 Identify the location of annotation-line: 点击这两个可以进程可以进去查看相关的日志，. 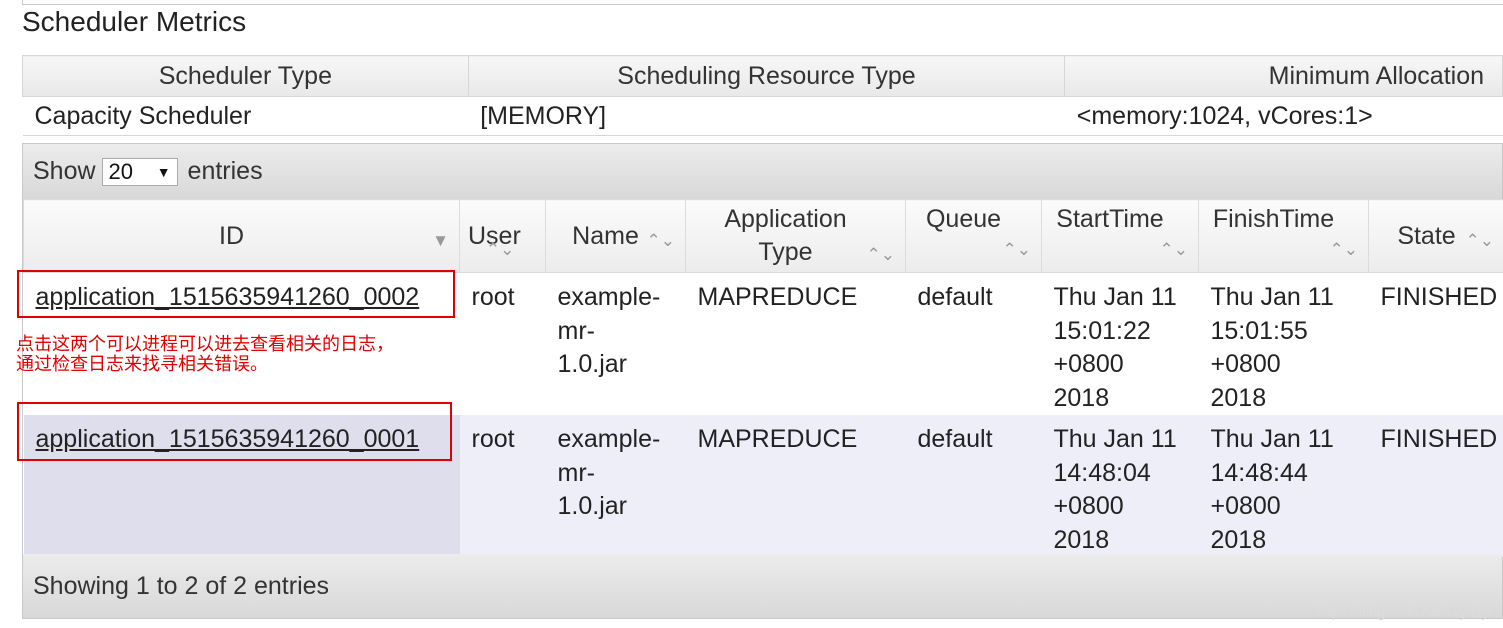
(205, 344).